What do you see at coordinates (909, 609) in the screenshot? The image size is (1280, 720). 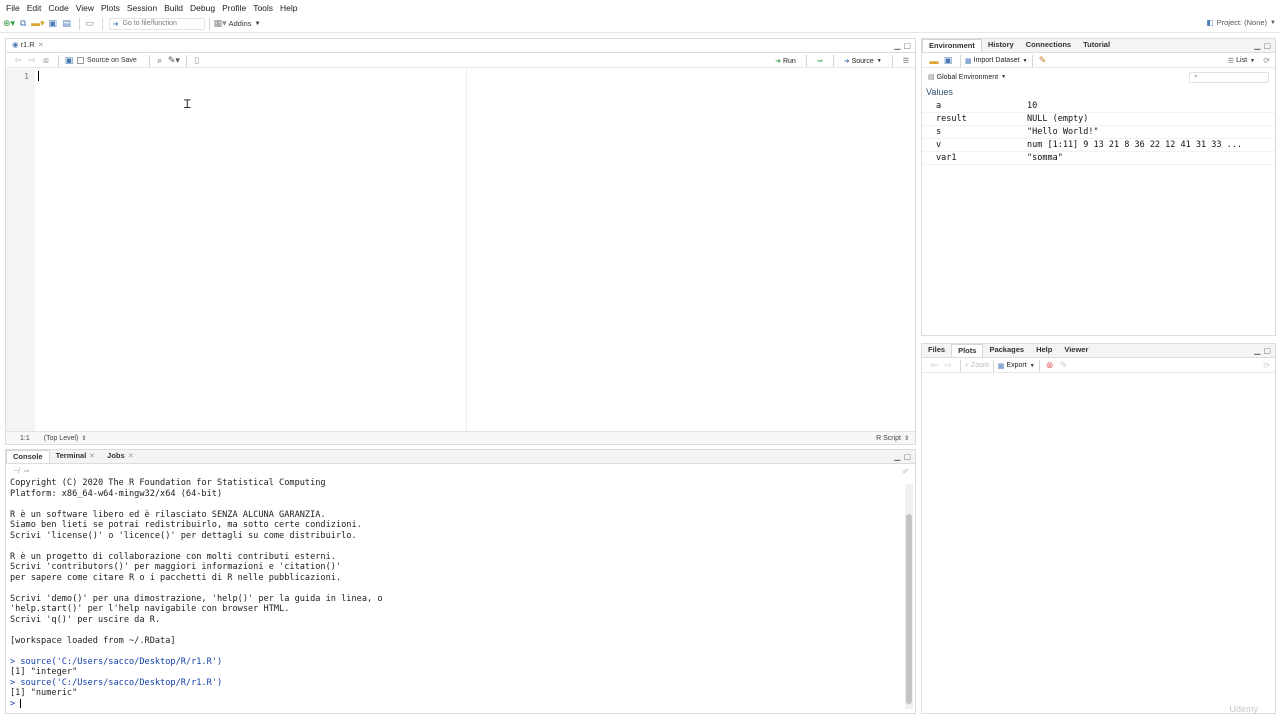 I see `scrollbar-thumb` at bounding box center [909, 609].